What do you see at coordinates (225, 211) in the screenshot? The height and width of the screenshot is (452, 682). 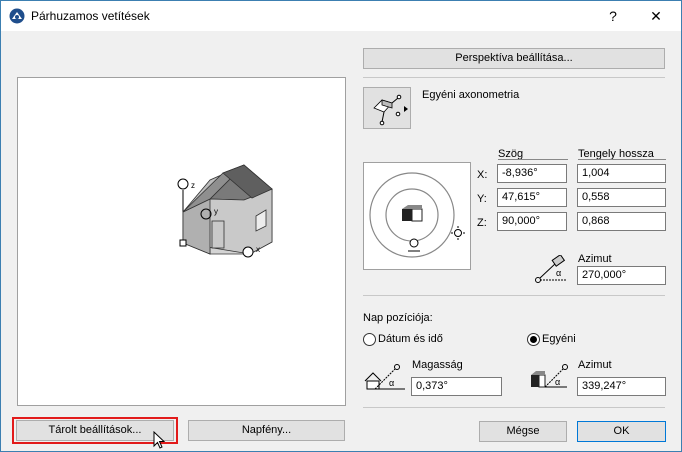 I see `house-preview-graphic: z y x` at bounding box center [225, 211].